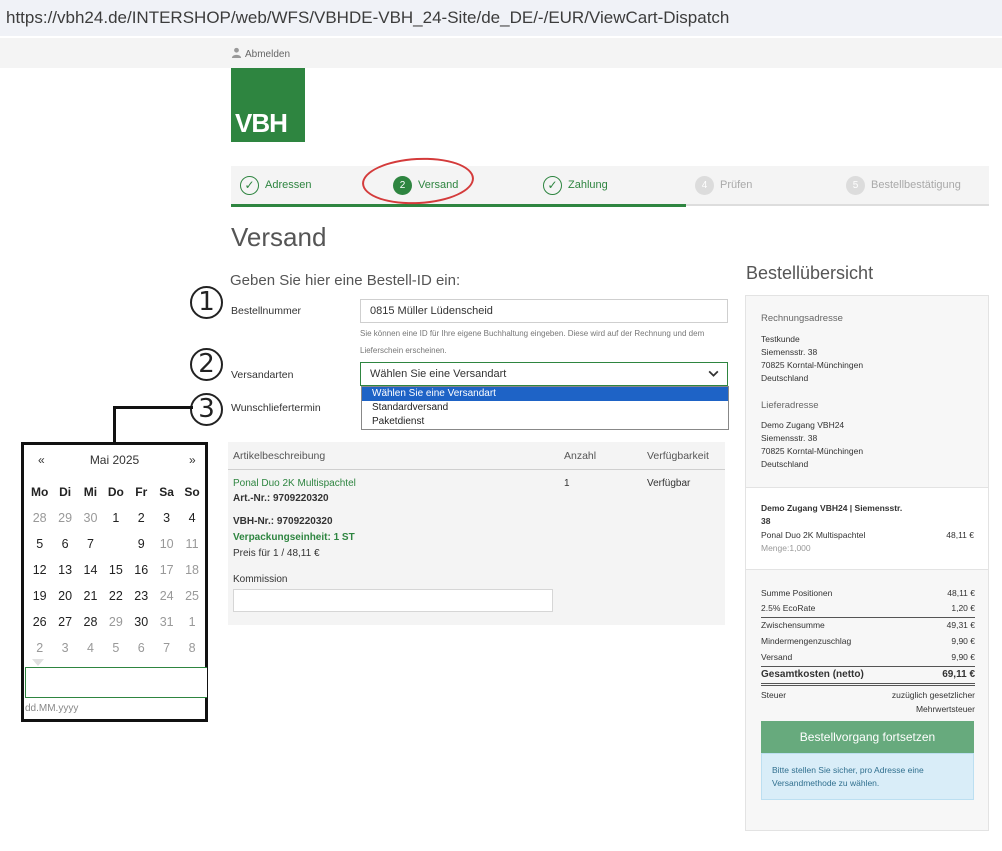 Image resolution: width=1002 pixels, height=851 pixels. I want to click on next-month-button: », so click(192, 460).